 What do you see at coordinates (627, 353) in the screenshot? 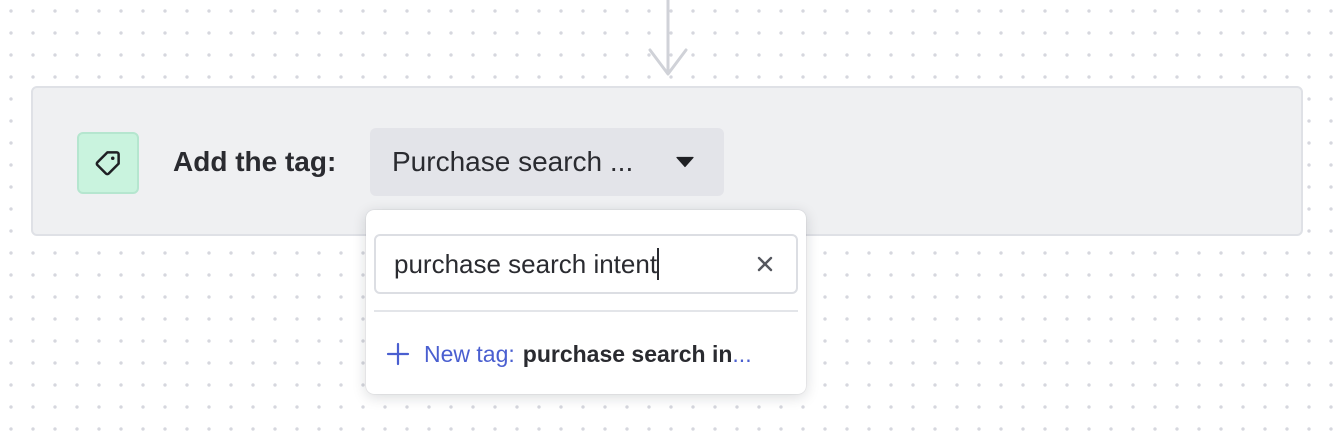
I see `new-tag-name: purchase search in` at bounding box center [627, 353].